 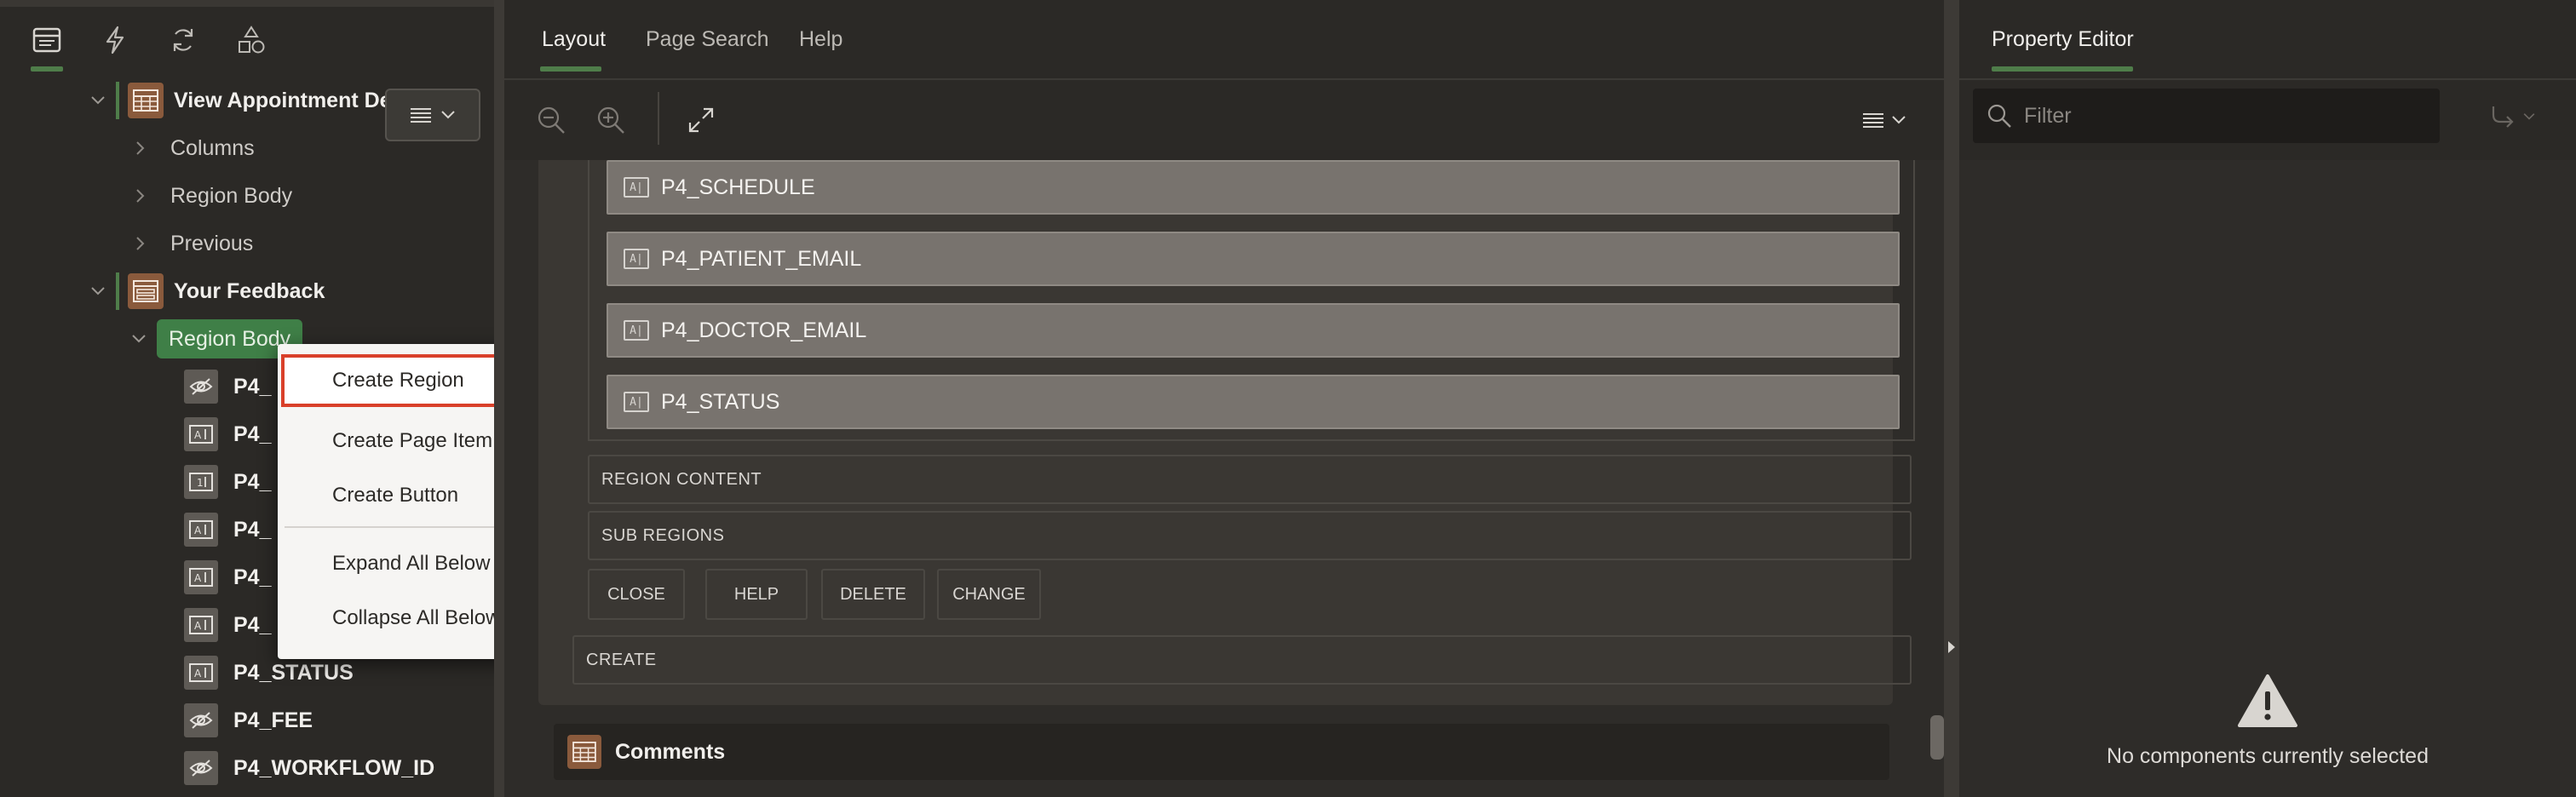 What do you see at coordinates (334, 767) in the screenshot?
I see `page-item-label: P4_WORKFLOW_ID` at bounding box center [334, 767].